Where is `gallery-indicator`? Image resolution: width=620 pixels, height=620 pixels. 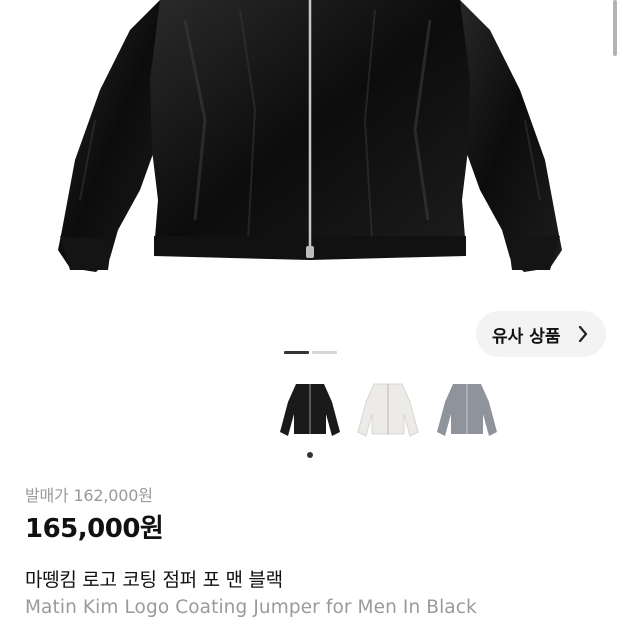 gallery-indicator is located at coordinates (310, 352).